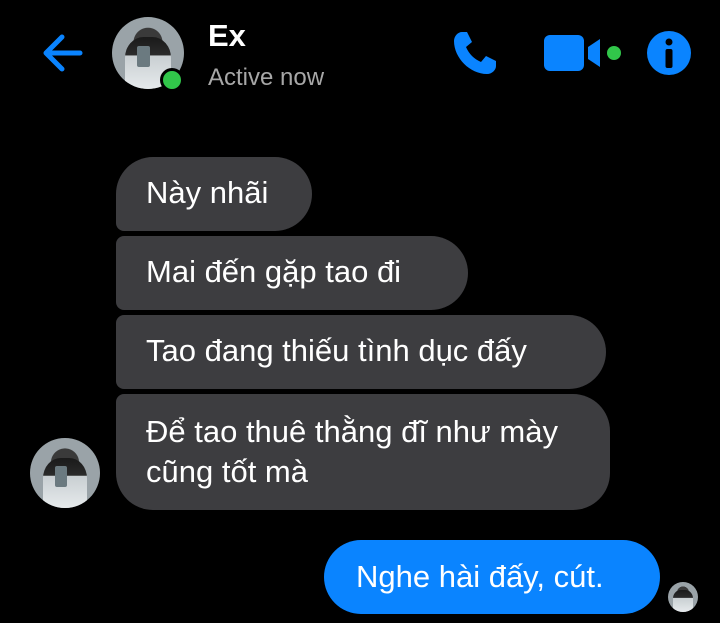 The height and width of the screenshot is (623, 720). I want to click on contact-status: Active now, so click(266, 77).